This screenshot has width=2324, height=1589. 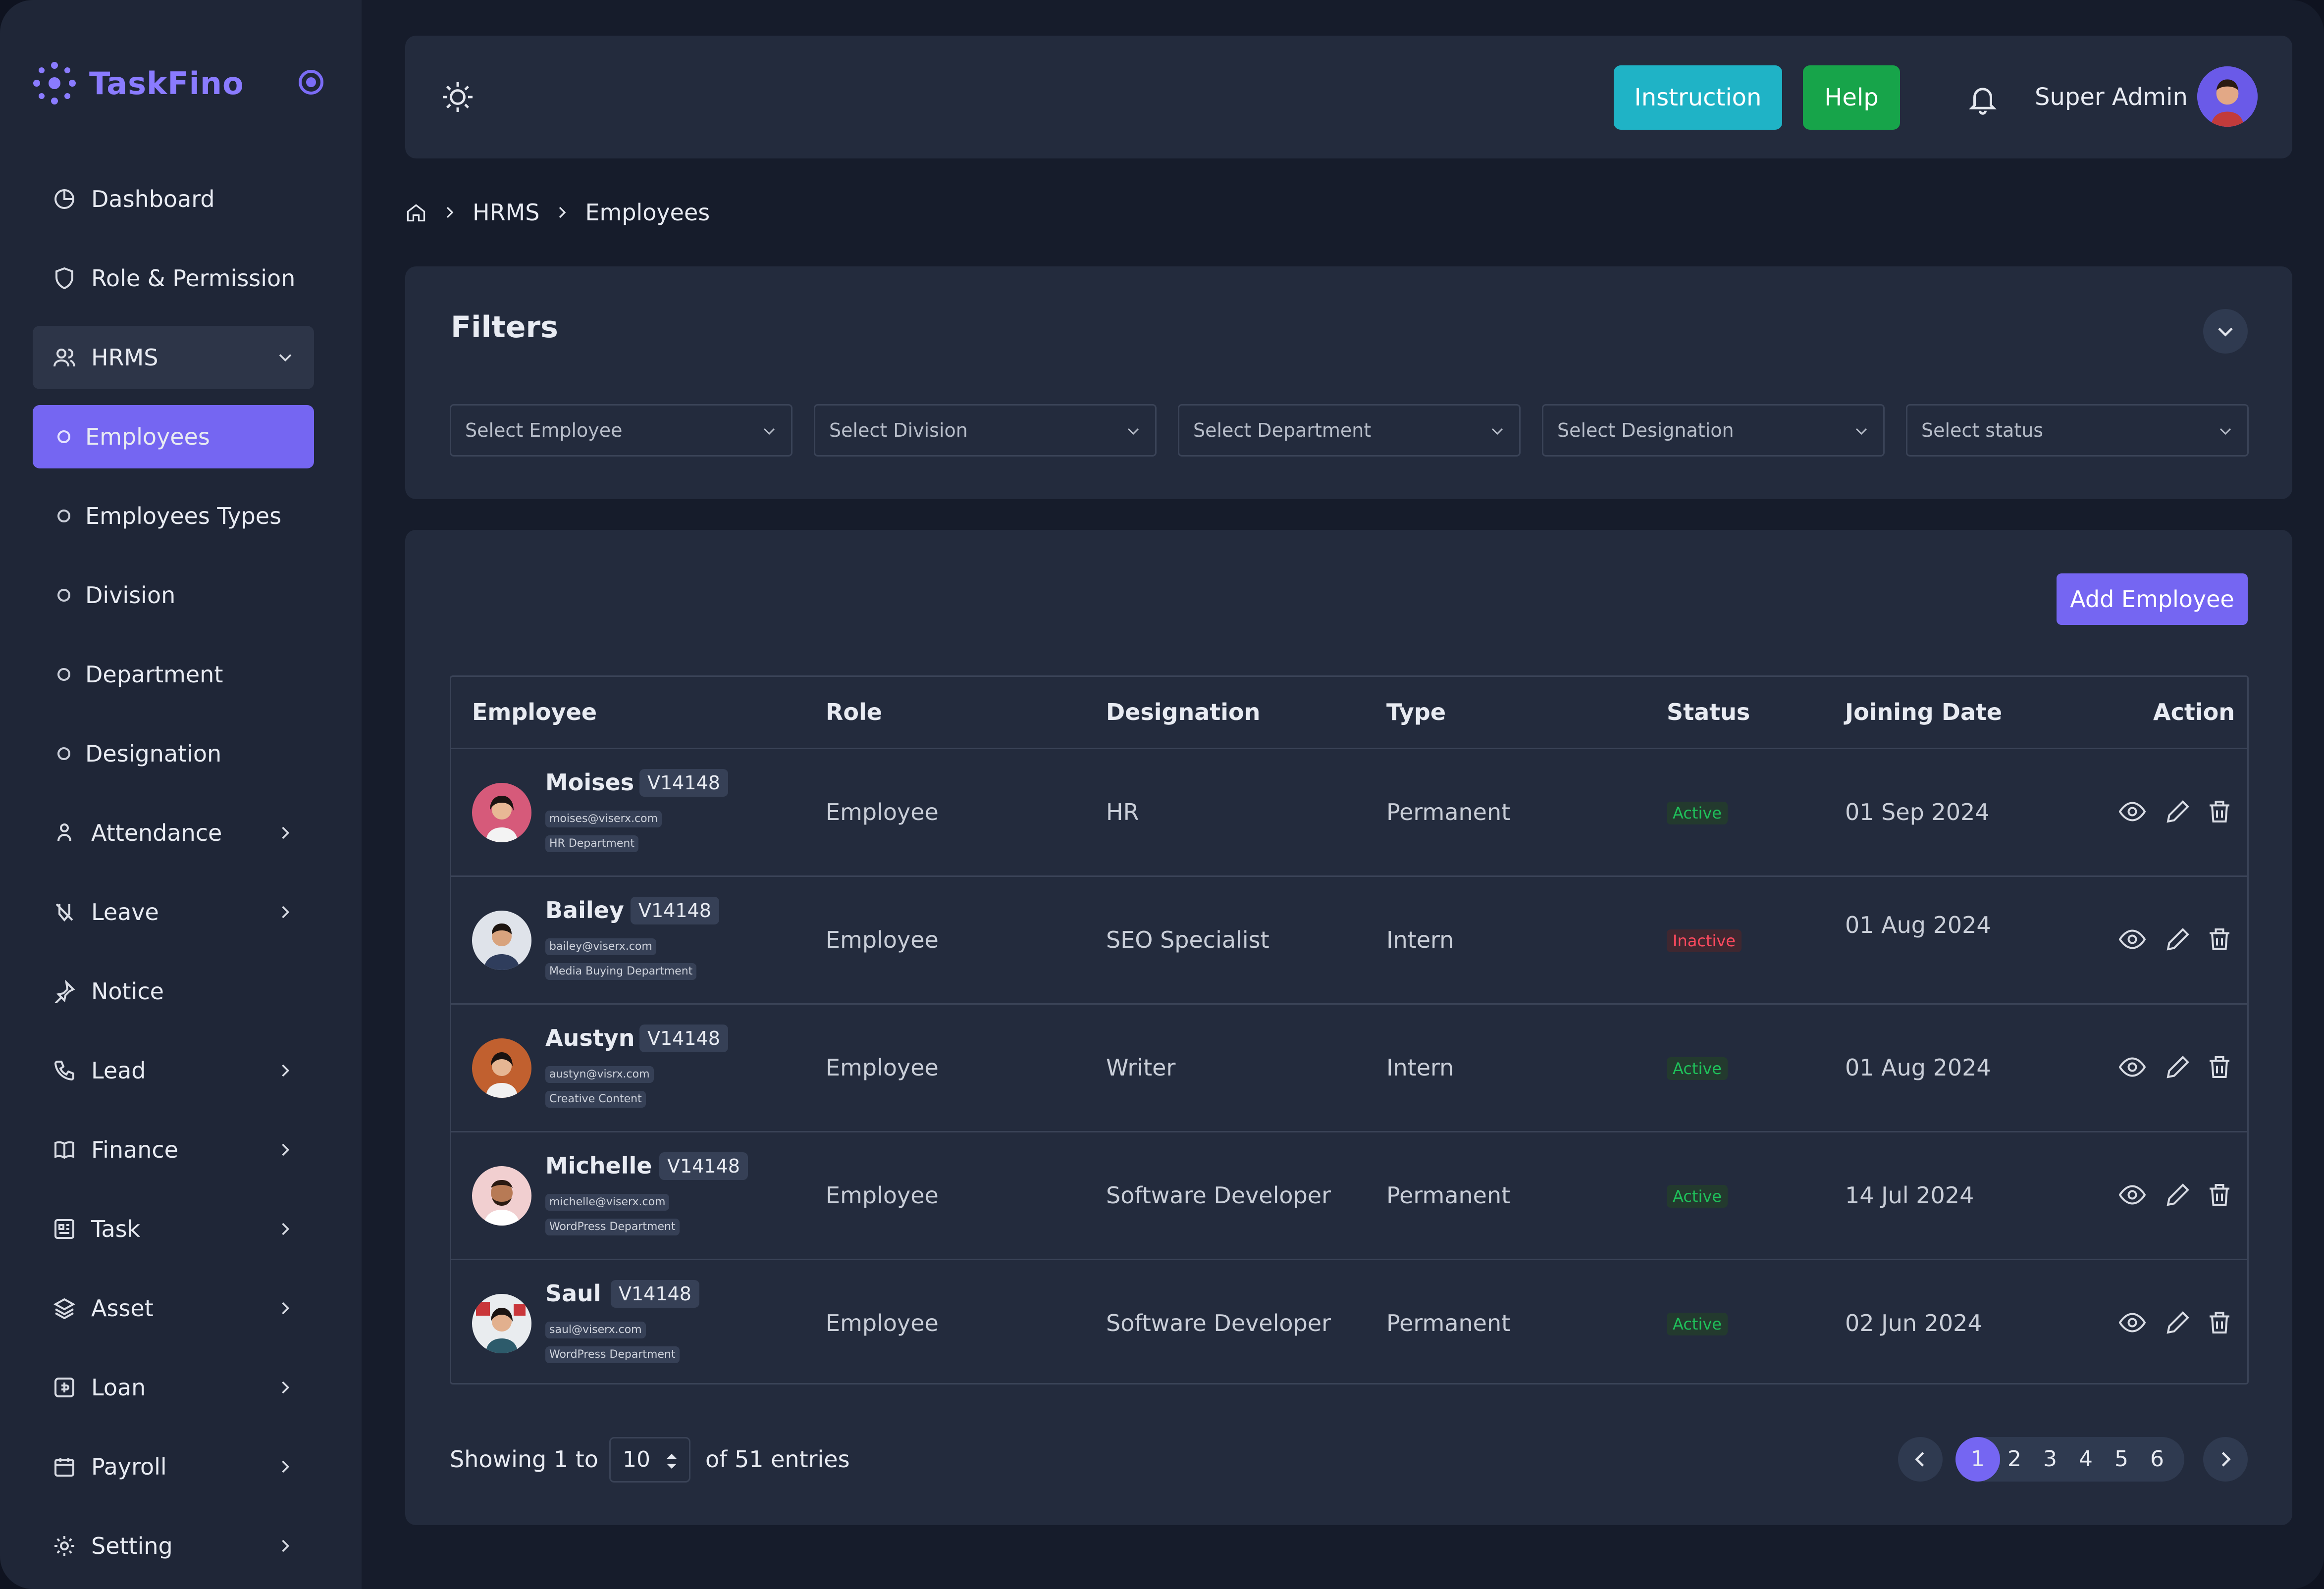 What do you see at coordinates (2069, 1459) in the screenshot?
I see `pagination-pages: 1 2 3 4 5 6` at bounding box center [2069, 1459].